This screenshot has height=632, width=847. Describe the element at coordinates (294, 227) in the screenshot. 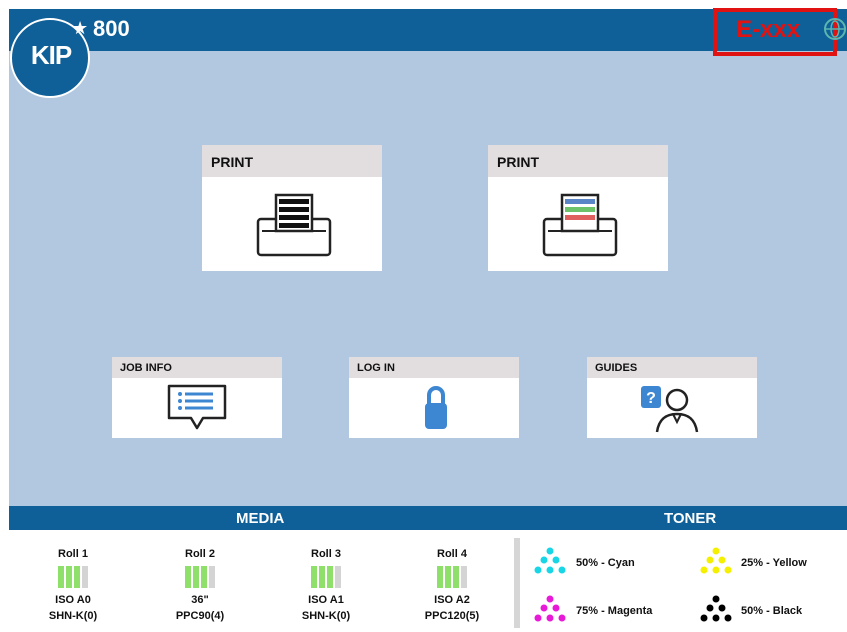

I see `mono-printer-icon` at that location.